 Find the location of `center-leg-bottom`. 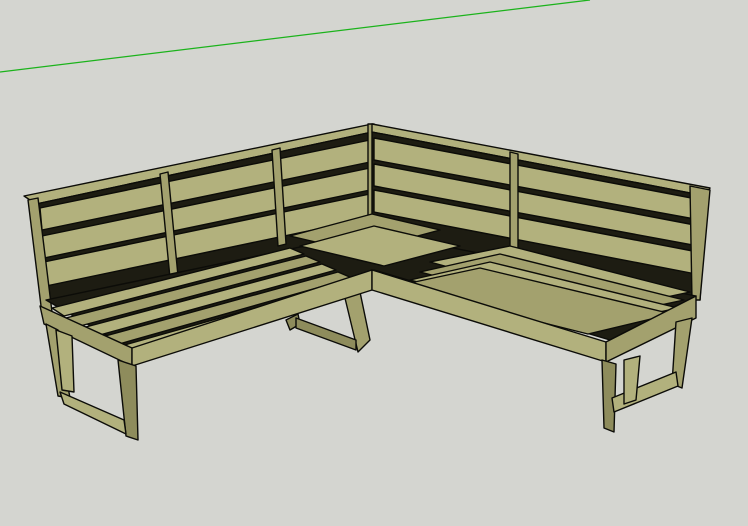

center-leg-bottom is located at coordinates (326, 334).